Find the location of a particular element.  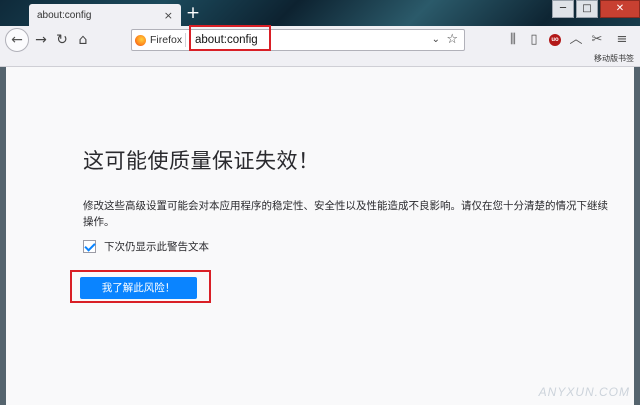

chevron-down-icon: ⌄ is located at coordinates (436, 40).